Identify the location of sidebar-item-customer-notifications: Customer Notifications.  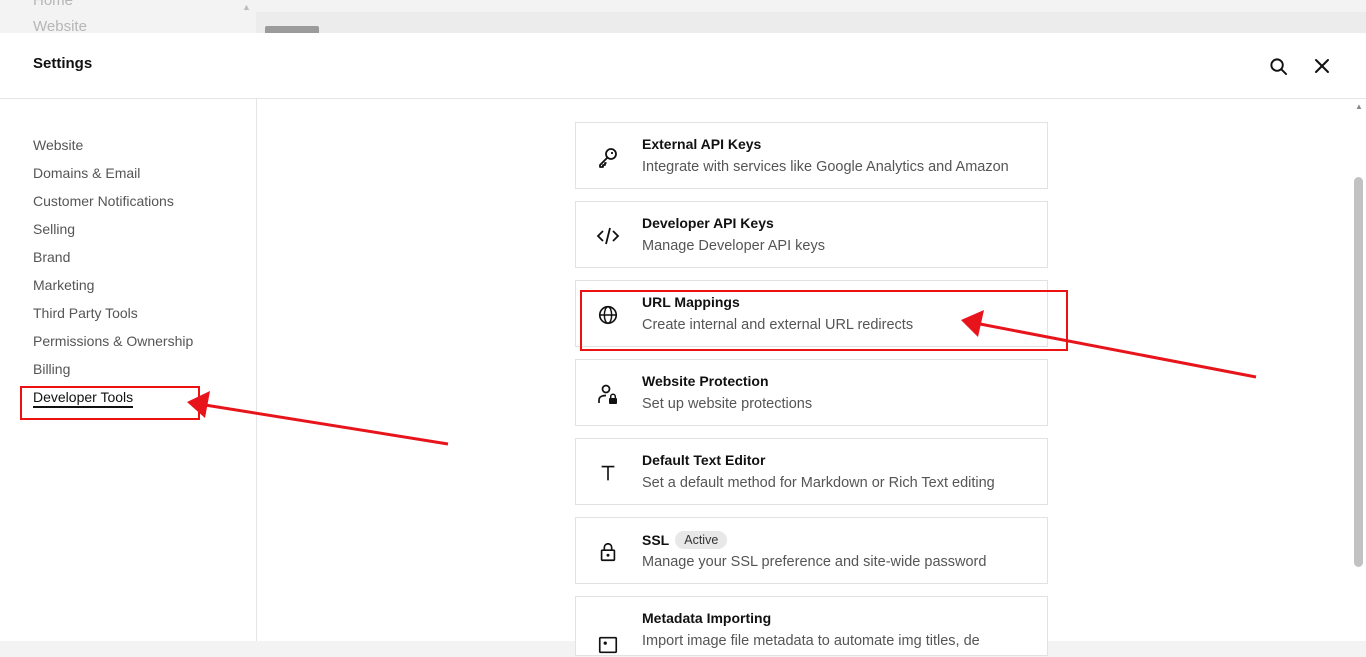
(113, 205).